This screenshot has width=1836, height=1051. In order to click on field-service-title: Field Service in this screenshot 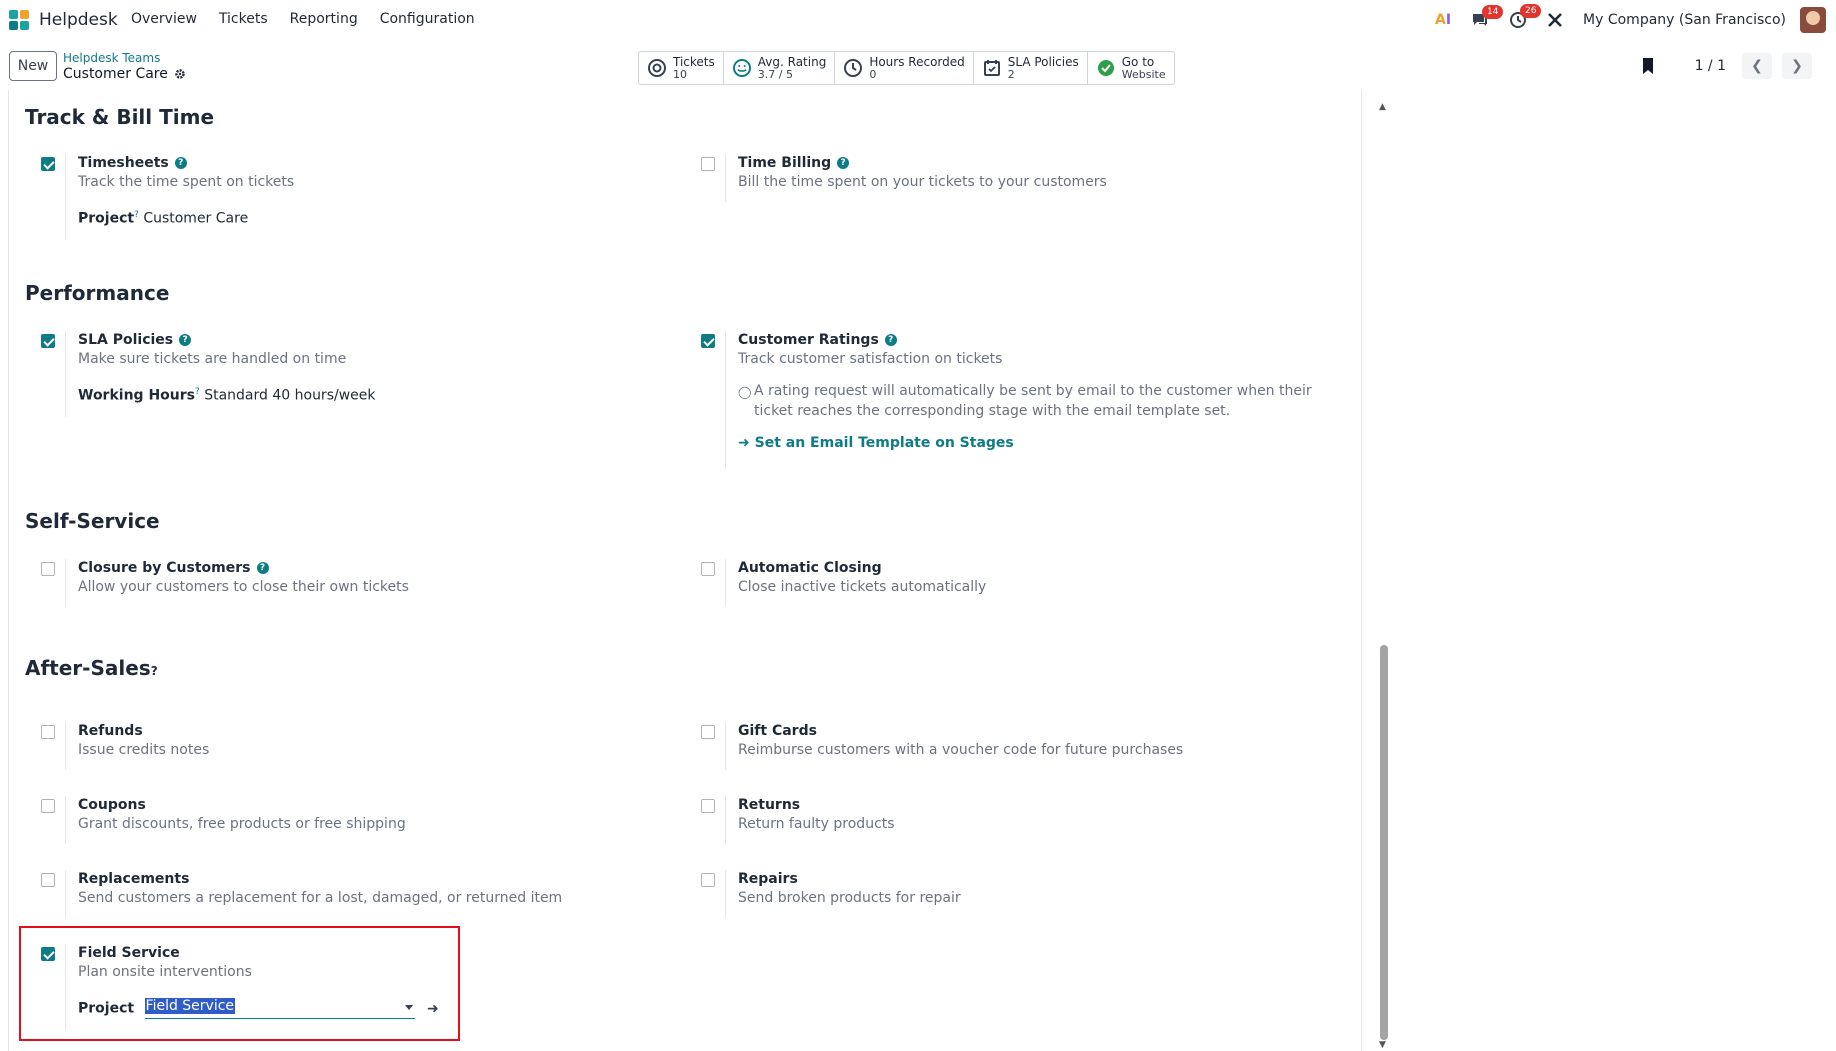, I will do `click(129, 953)`.